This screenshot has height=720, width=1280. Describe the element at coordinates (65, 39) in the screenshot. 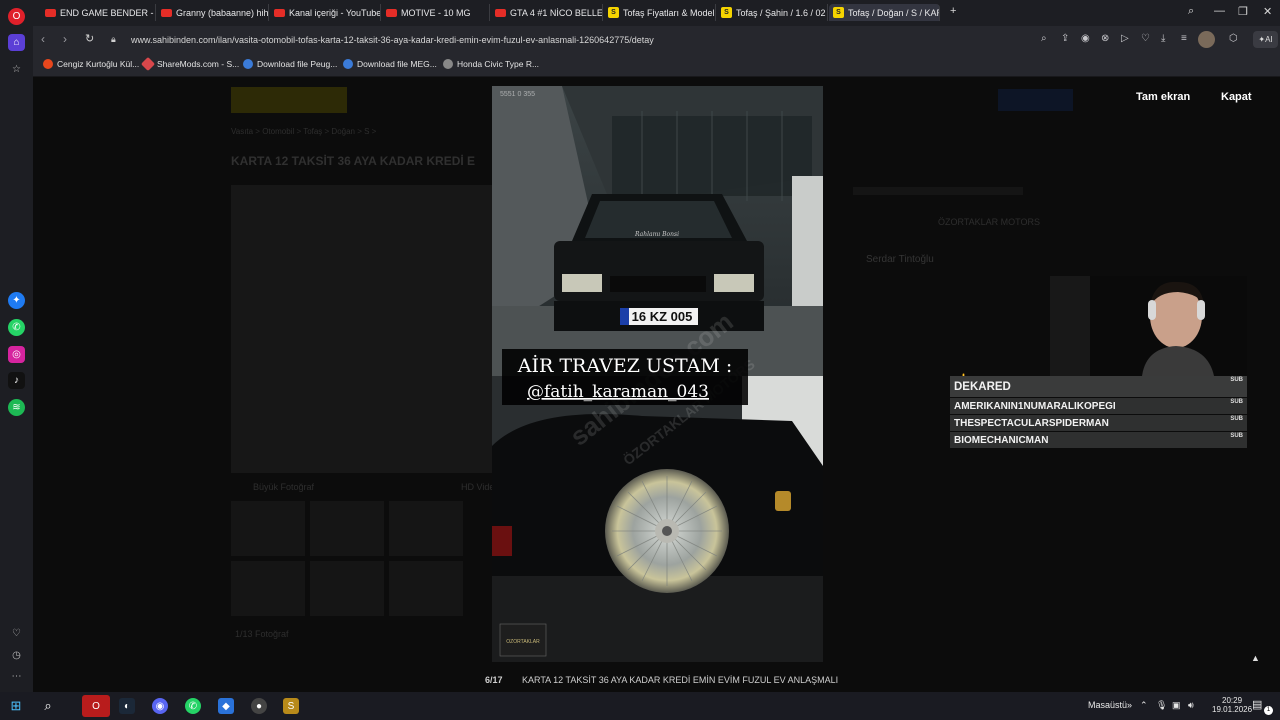

I see `forward-icon: ›` at that location.